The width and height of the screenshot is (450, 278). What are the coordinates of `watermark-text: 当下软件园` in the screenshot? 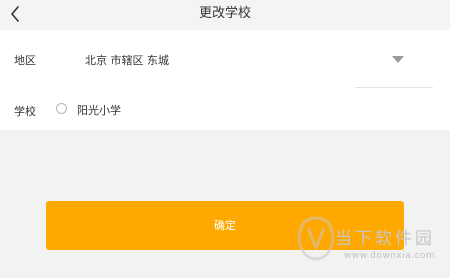 It's located at (385, 239).